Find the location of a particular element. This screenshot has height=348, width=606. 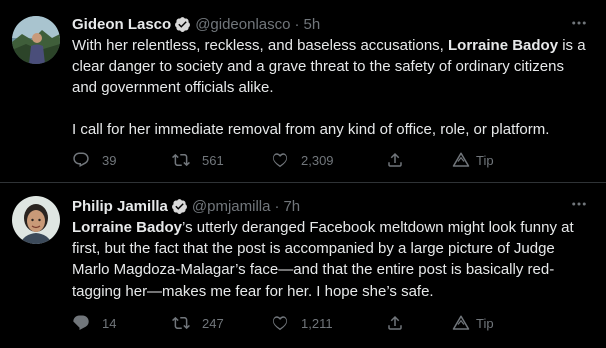

tweet-header: Philip Jamilla @pmjamilla · 7h is located at coordinates (332, 206).